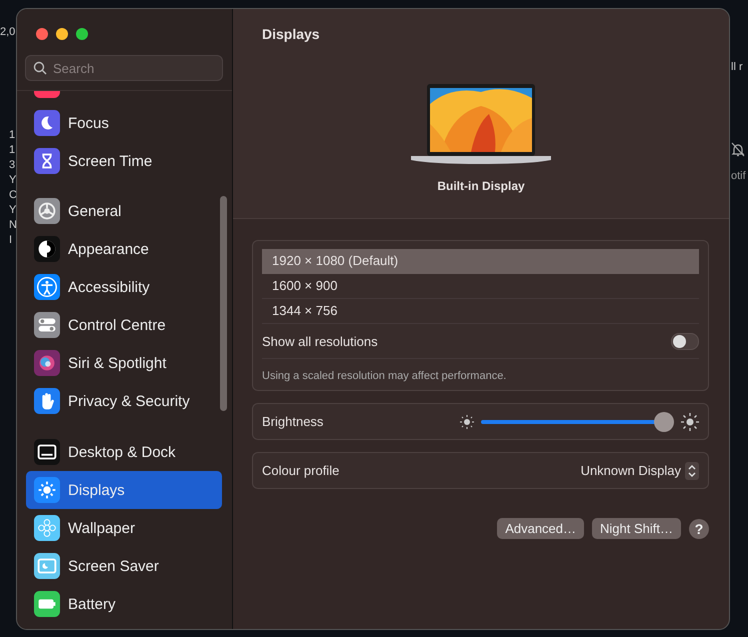  Describe the element at coordinates (124, 211) in the screenshot. I see `sidebar-item: General` at that location.